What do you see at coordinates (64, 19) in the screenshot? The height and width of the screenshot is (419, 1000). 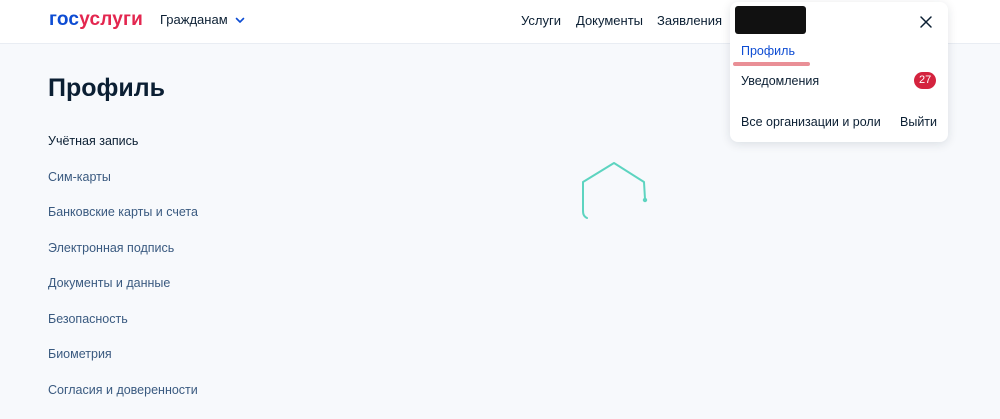 I see `logo-part-gos: гос` at bounding box center [64, 19].